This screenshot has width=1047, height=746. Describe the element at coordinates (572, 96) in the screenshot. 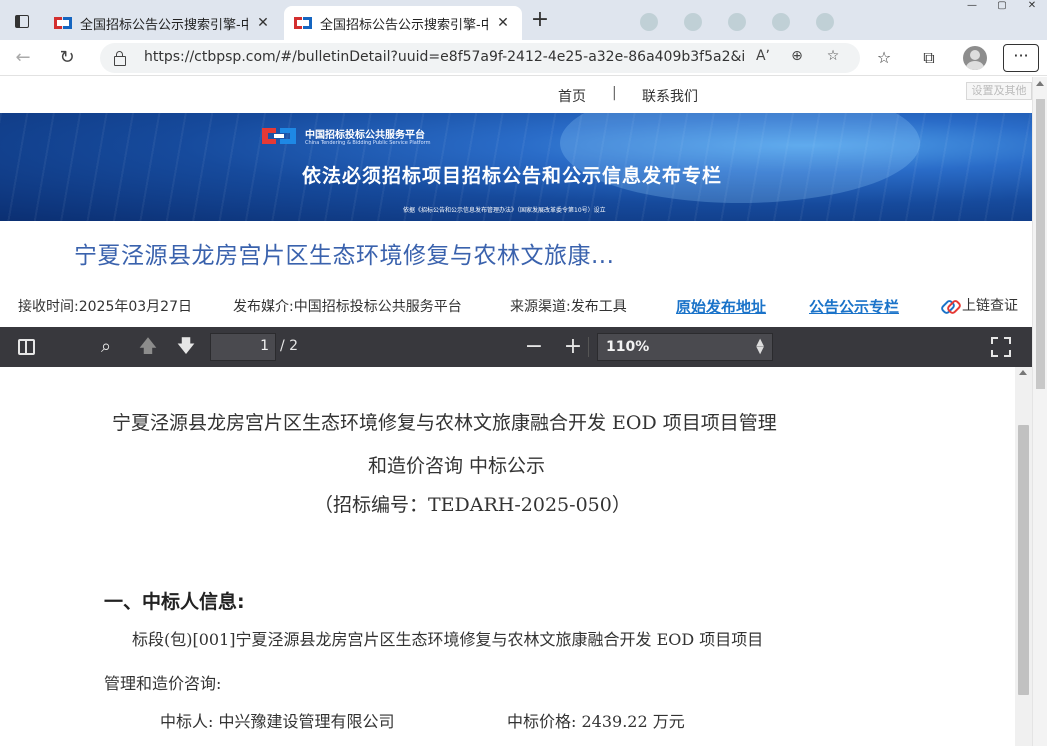

I see `nav-home-link: 首页` at that location.